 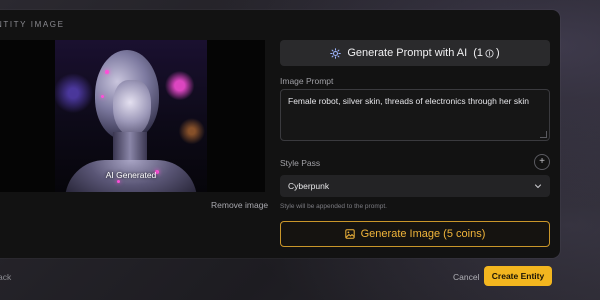 I want to click on chevron-down-icon, so click(x=538, y=186).